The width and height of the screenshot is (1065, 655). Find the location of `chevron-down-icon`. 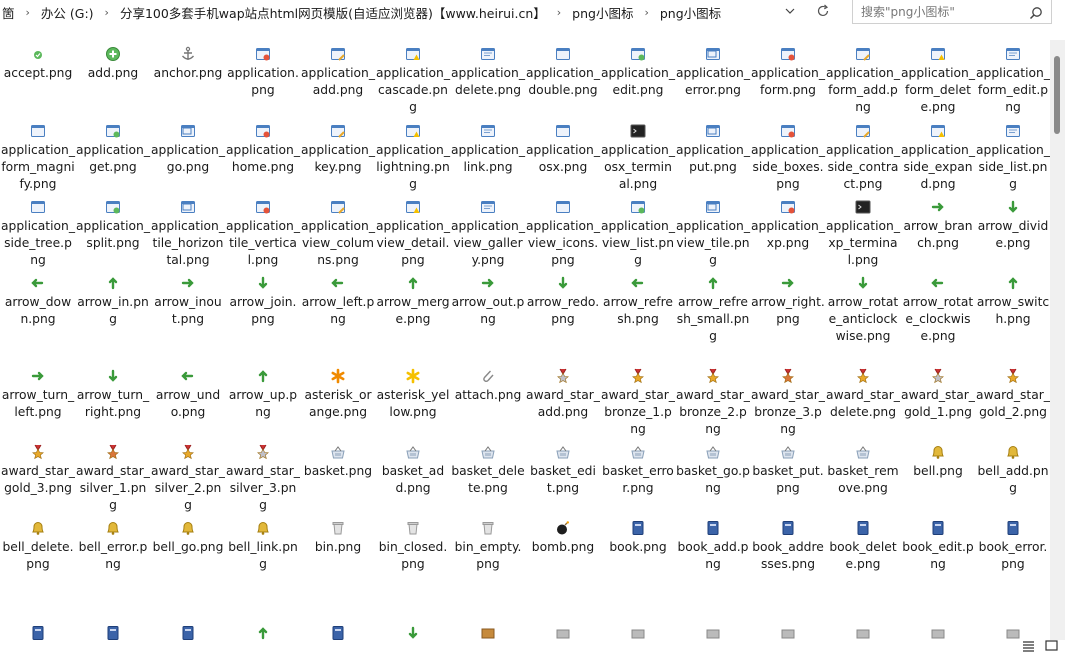

chevron-down-icon is located at coordinates (790, 11).